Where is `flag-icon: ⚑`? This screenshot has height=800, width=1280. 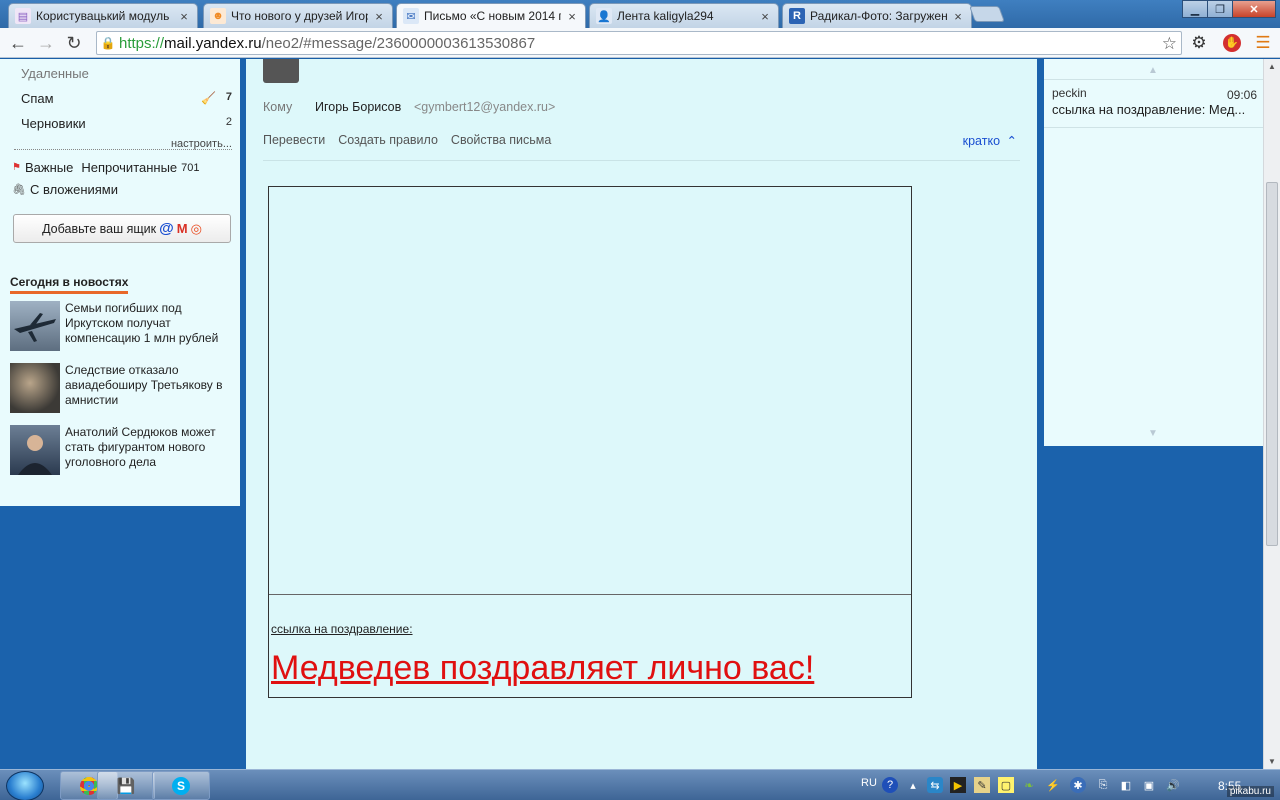
flag-icon: ⚑ is located at coordinates (16, 167).